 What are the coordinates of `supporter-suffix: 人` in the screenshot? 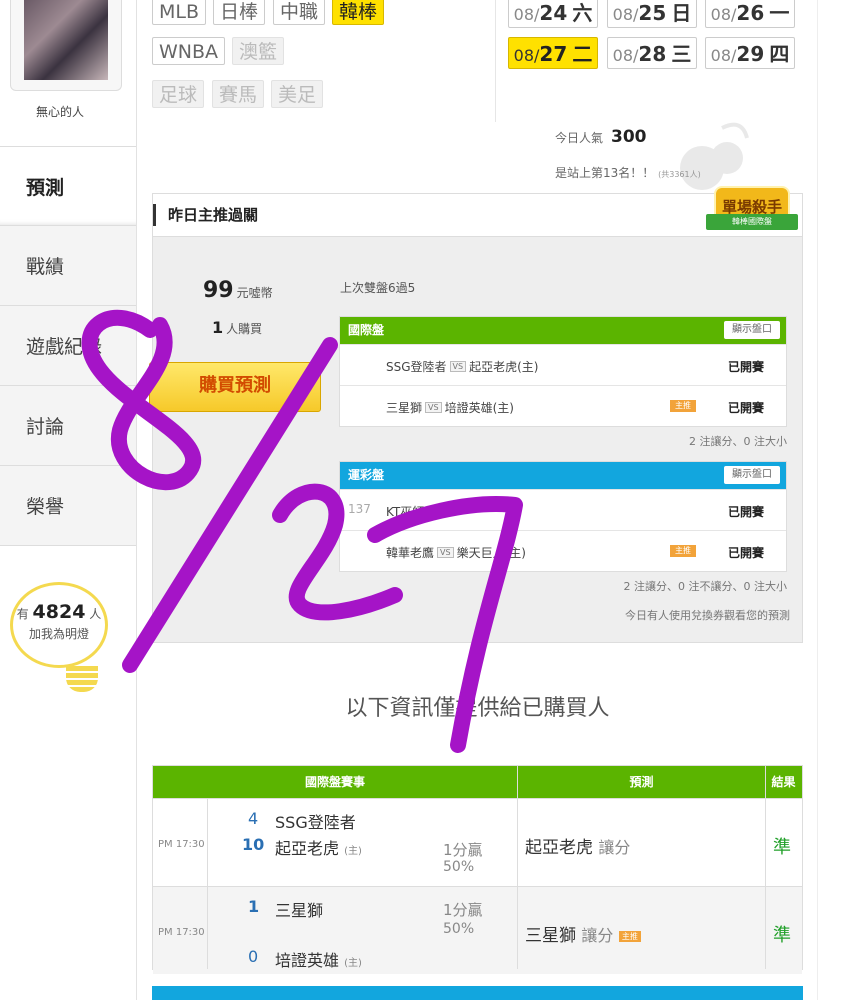 It's located at (95, 614).